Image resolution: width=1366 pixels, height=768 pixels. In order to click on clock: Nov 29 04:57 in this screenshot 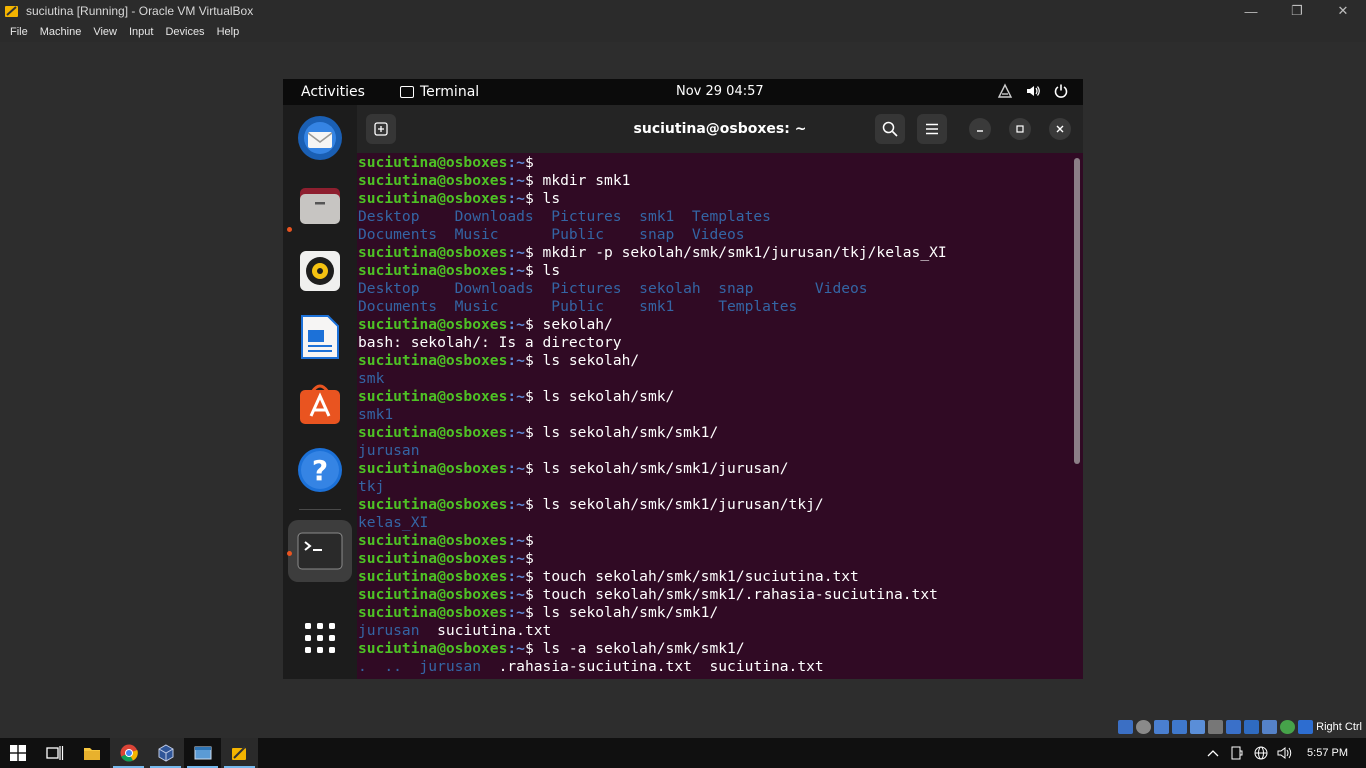, I will do `click(720, 91)`.